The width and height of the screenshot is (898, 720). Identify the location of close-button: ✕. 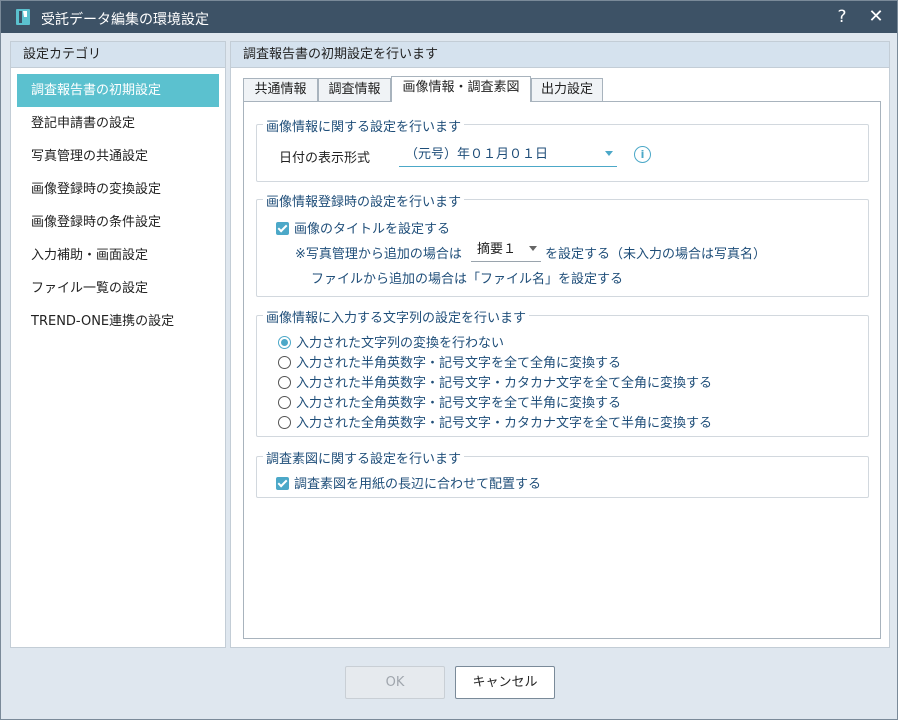
(876, 17).